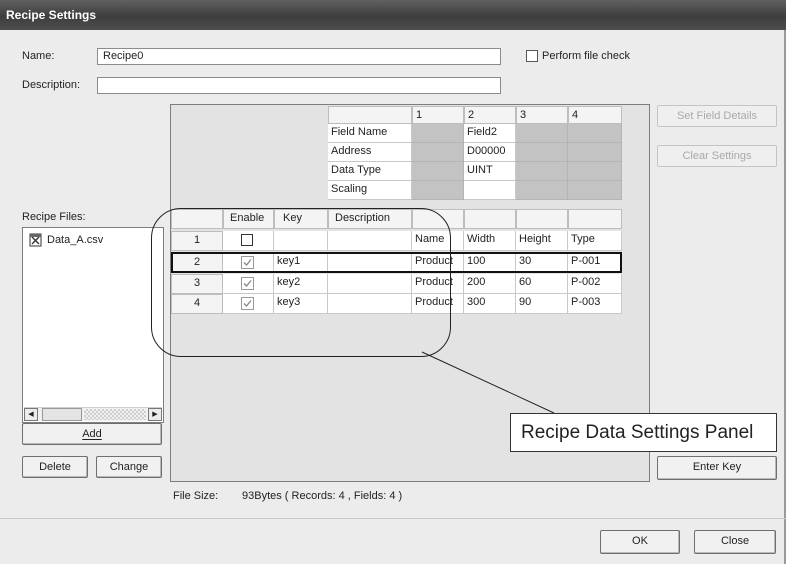 The height and width of the screenshot is (564, 786). I want to click on set-field-details-button: Set Field Details, so click(717, 116).